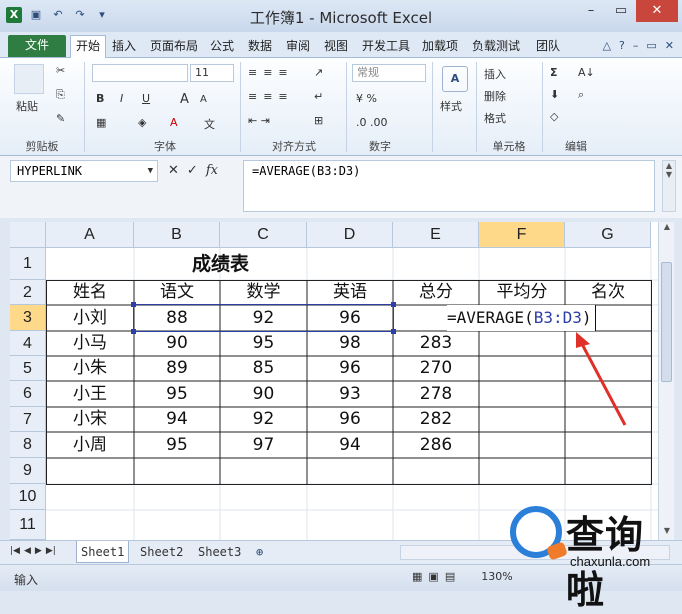 The height and width of the screenshot is (614, 682). I want to click on column-header-f: F, so click(522, 235).